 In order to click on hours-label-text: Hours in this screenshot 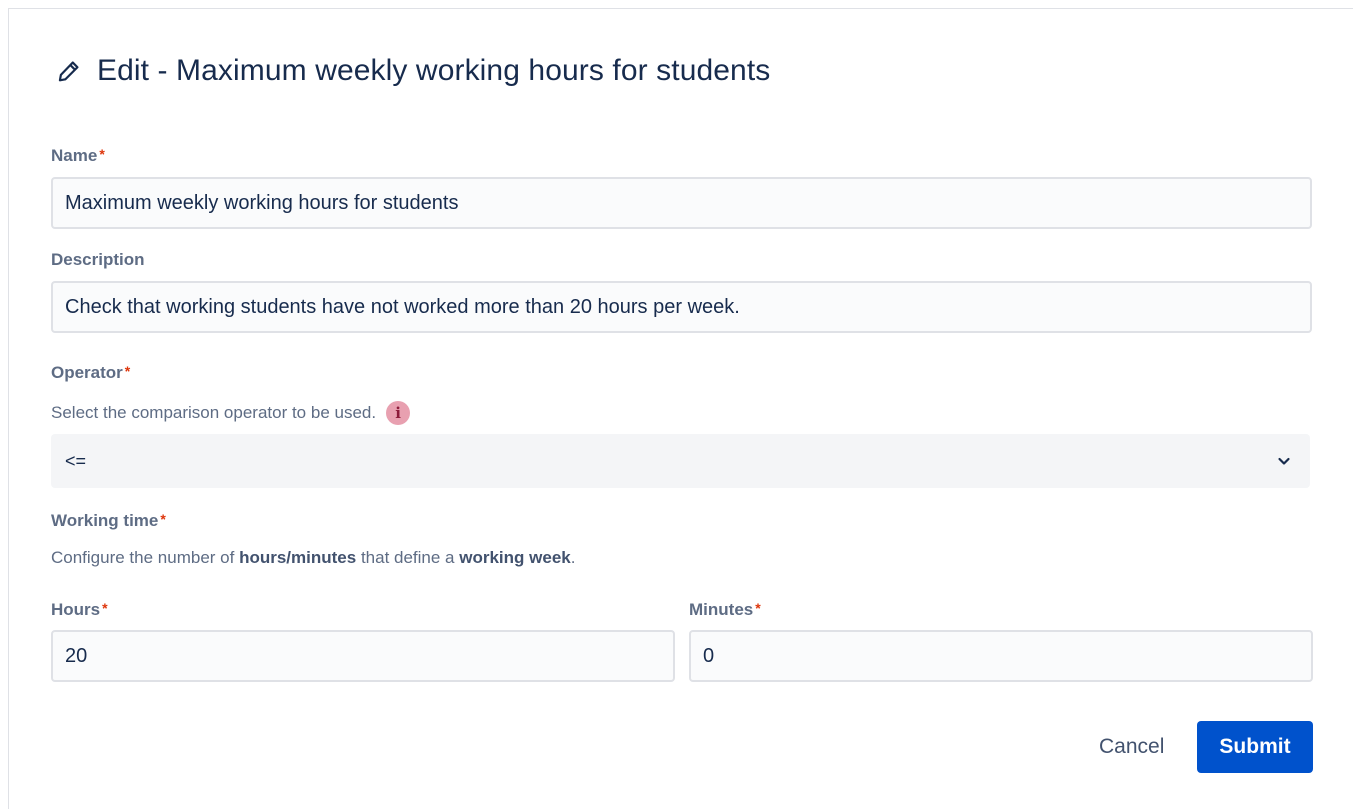, I will do `click(76, 609)`.